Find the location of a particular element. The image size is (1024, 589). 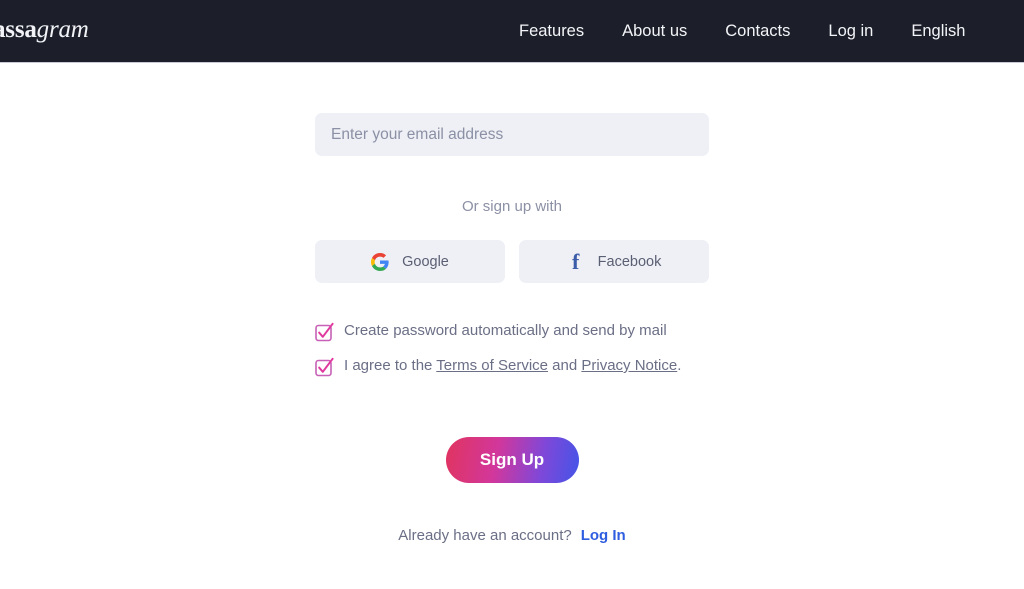

brand-logo-bold: assa is located at coordinates (18, 29).